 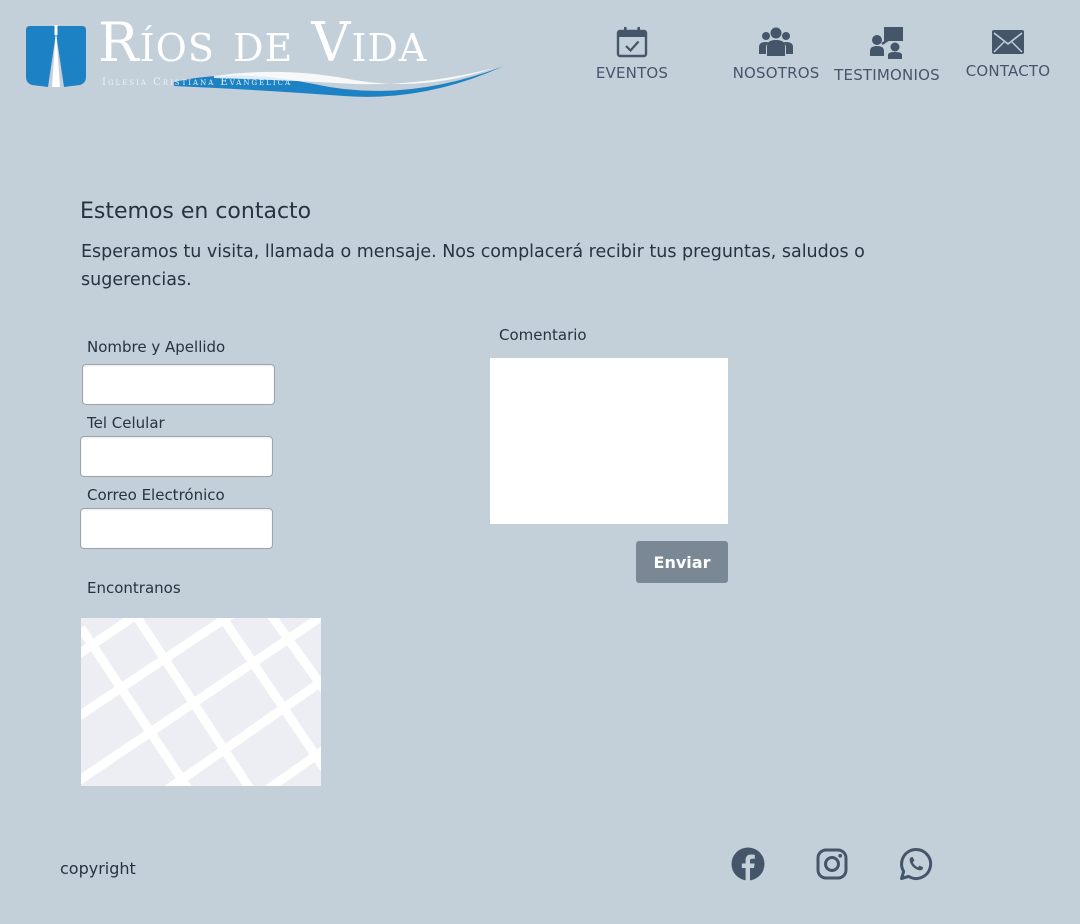 I want to click on instagram-icon, so click(x=832, y=864).